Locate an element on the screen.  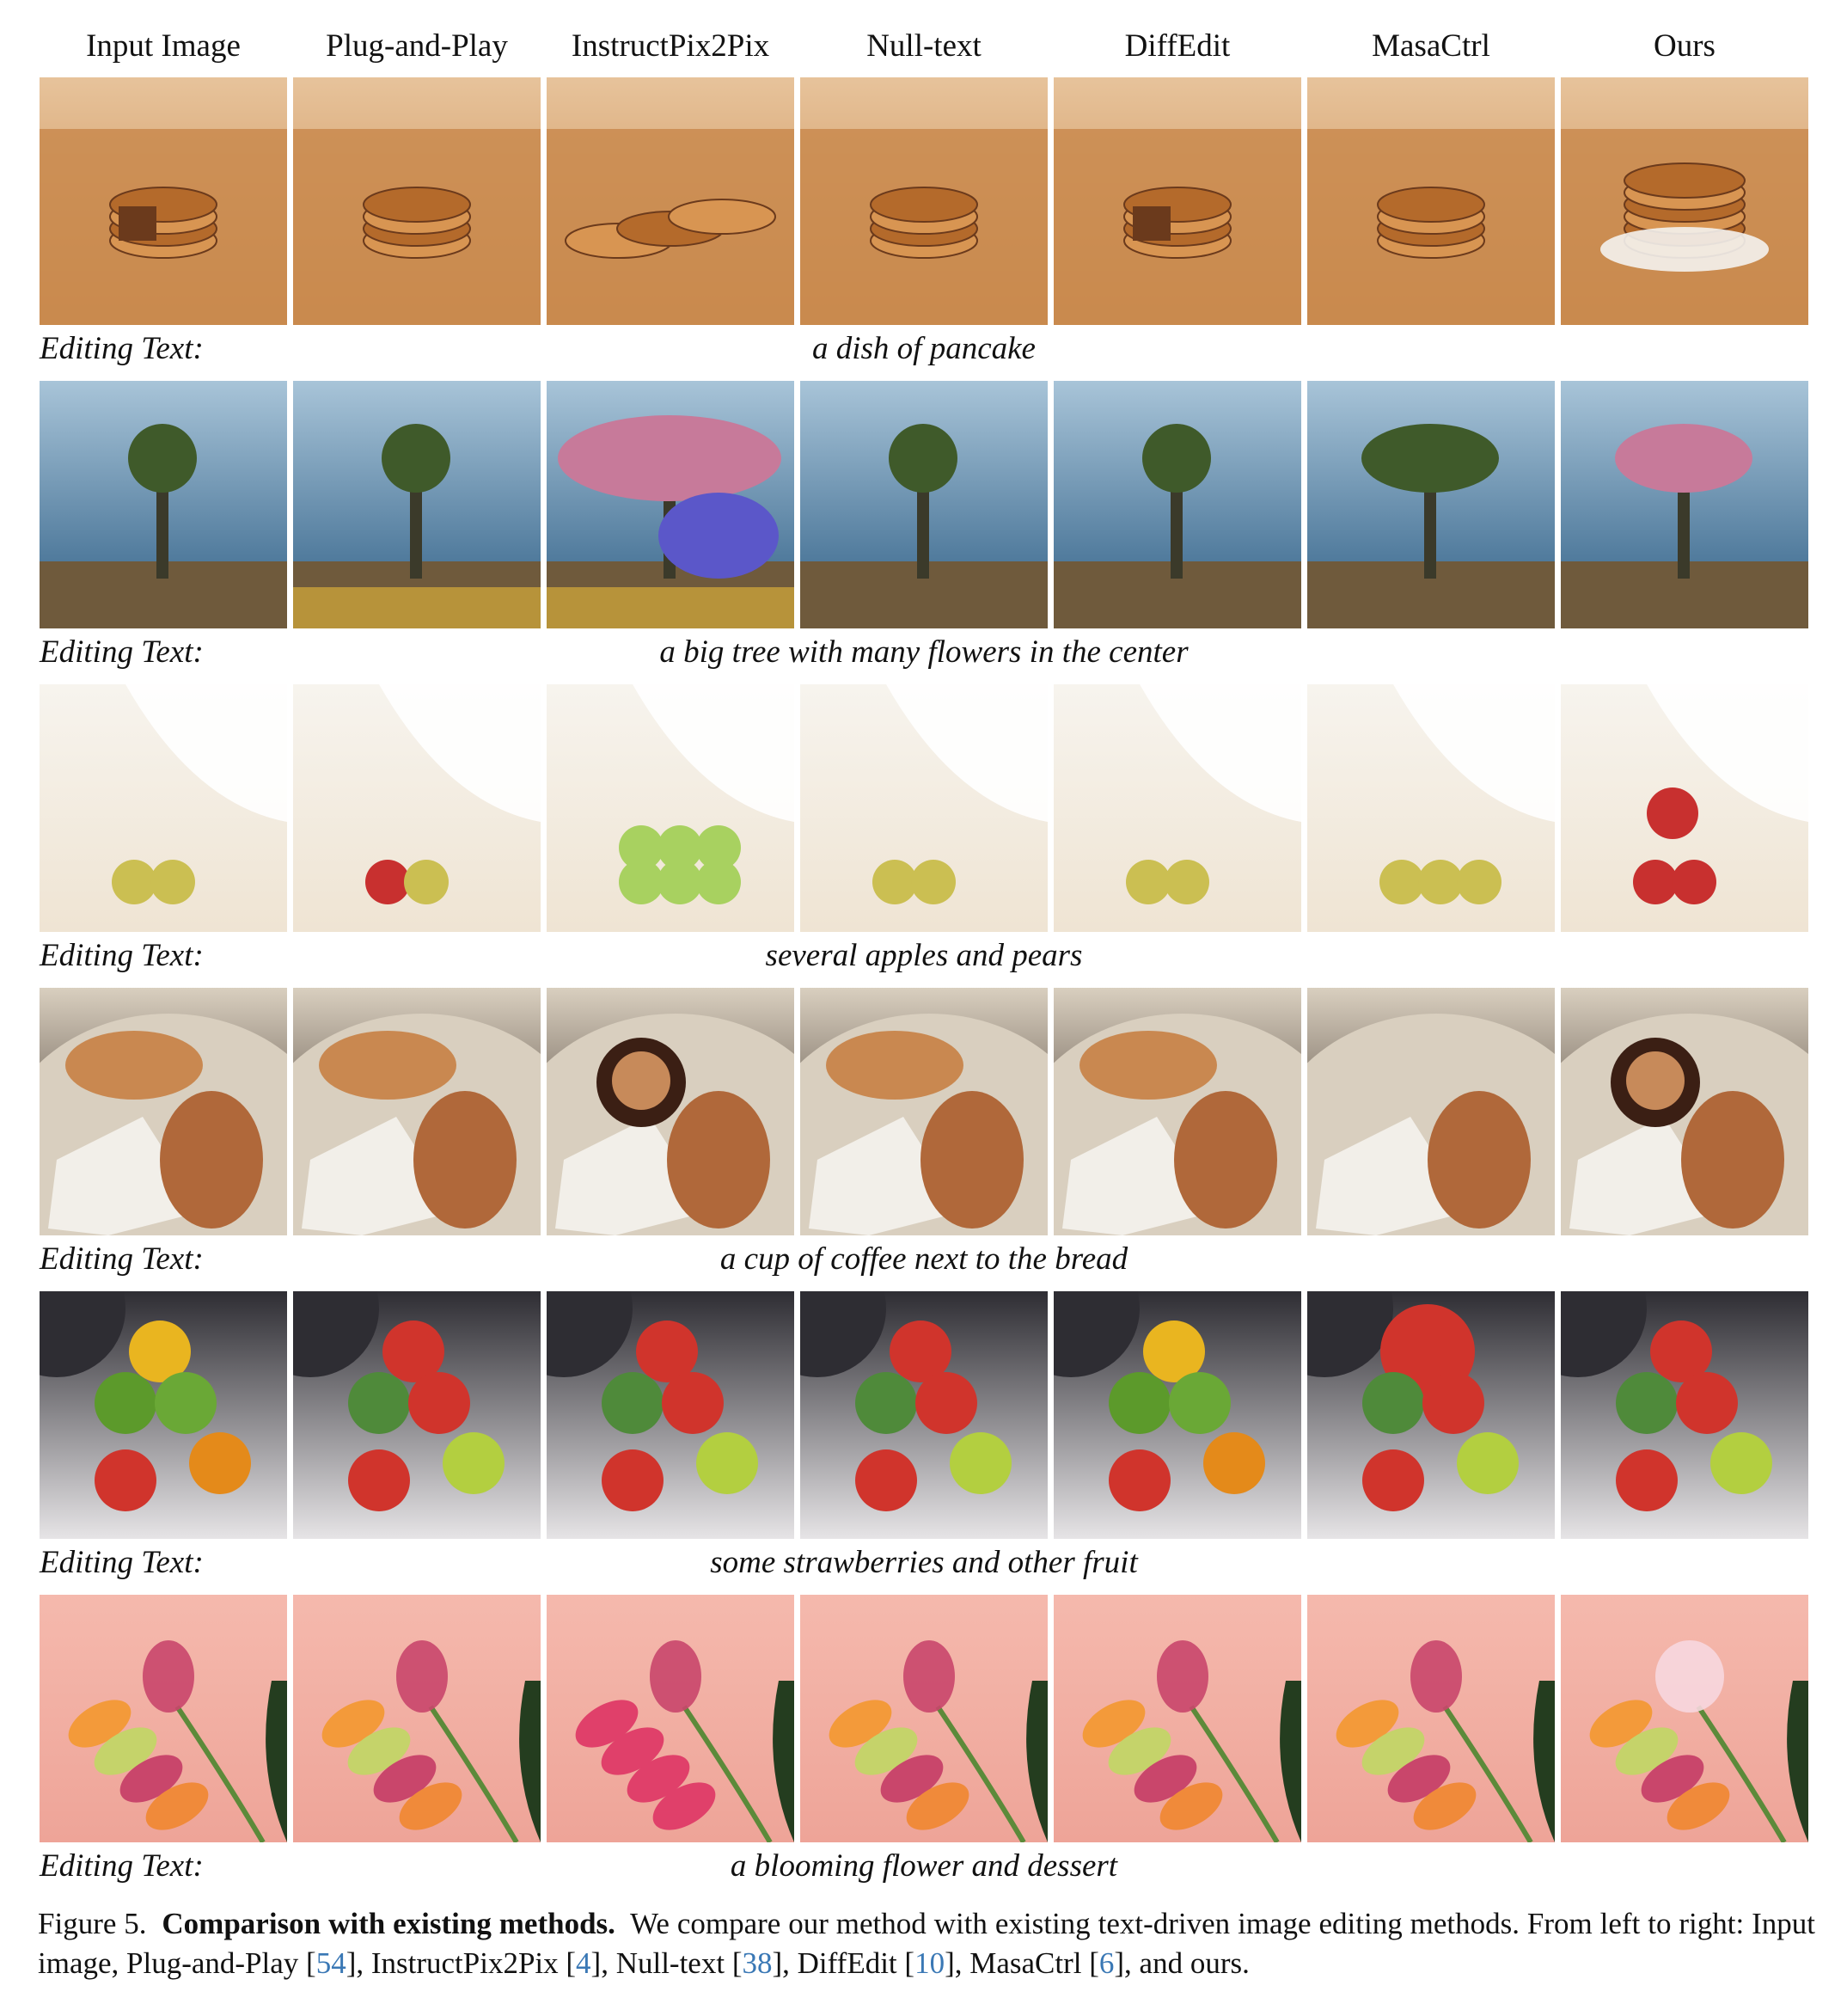
editing-text-prompt: a dish of pancake is located at coordinates (924, 348).